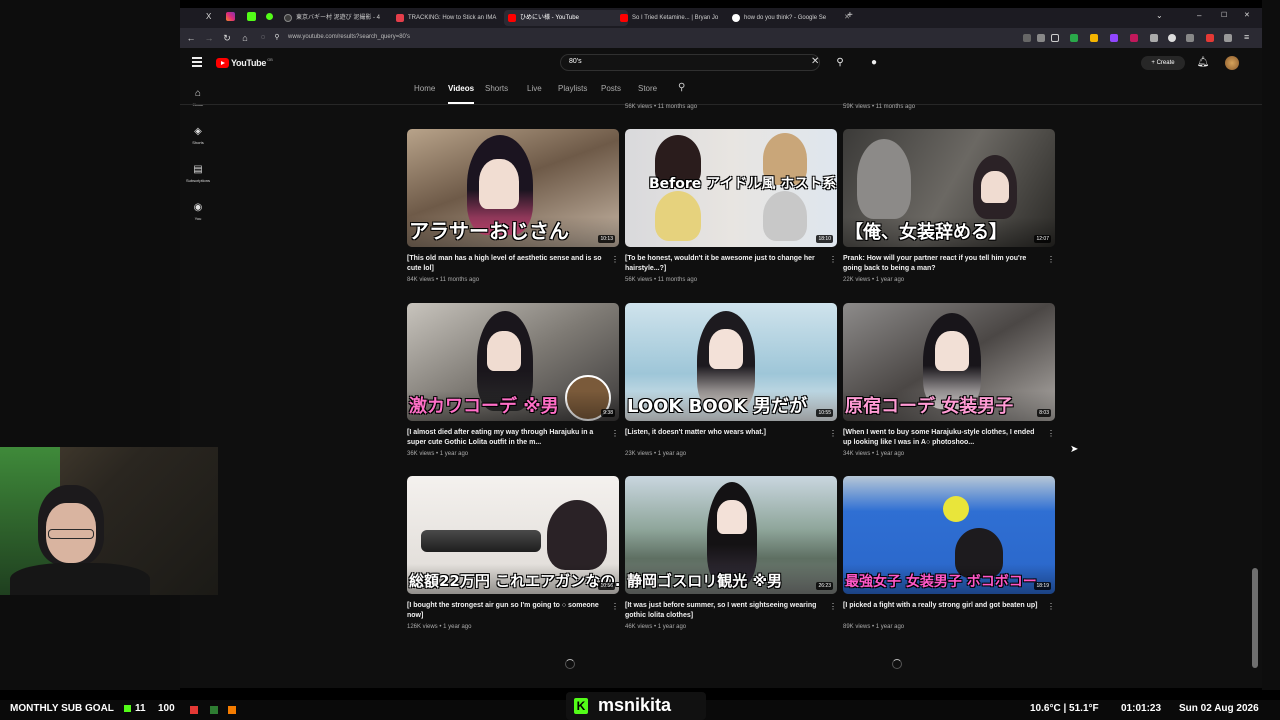  I want to click on video-thumbnail: 総額22万円 これエアガンなの…？ 10:56, so click(513, 535).